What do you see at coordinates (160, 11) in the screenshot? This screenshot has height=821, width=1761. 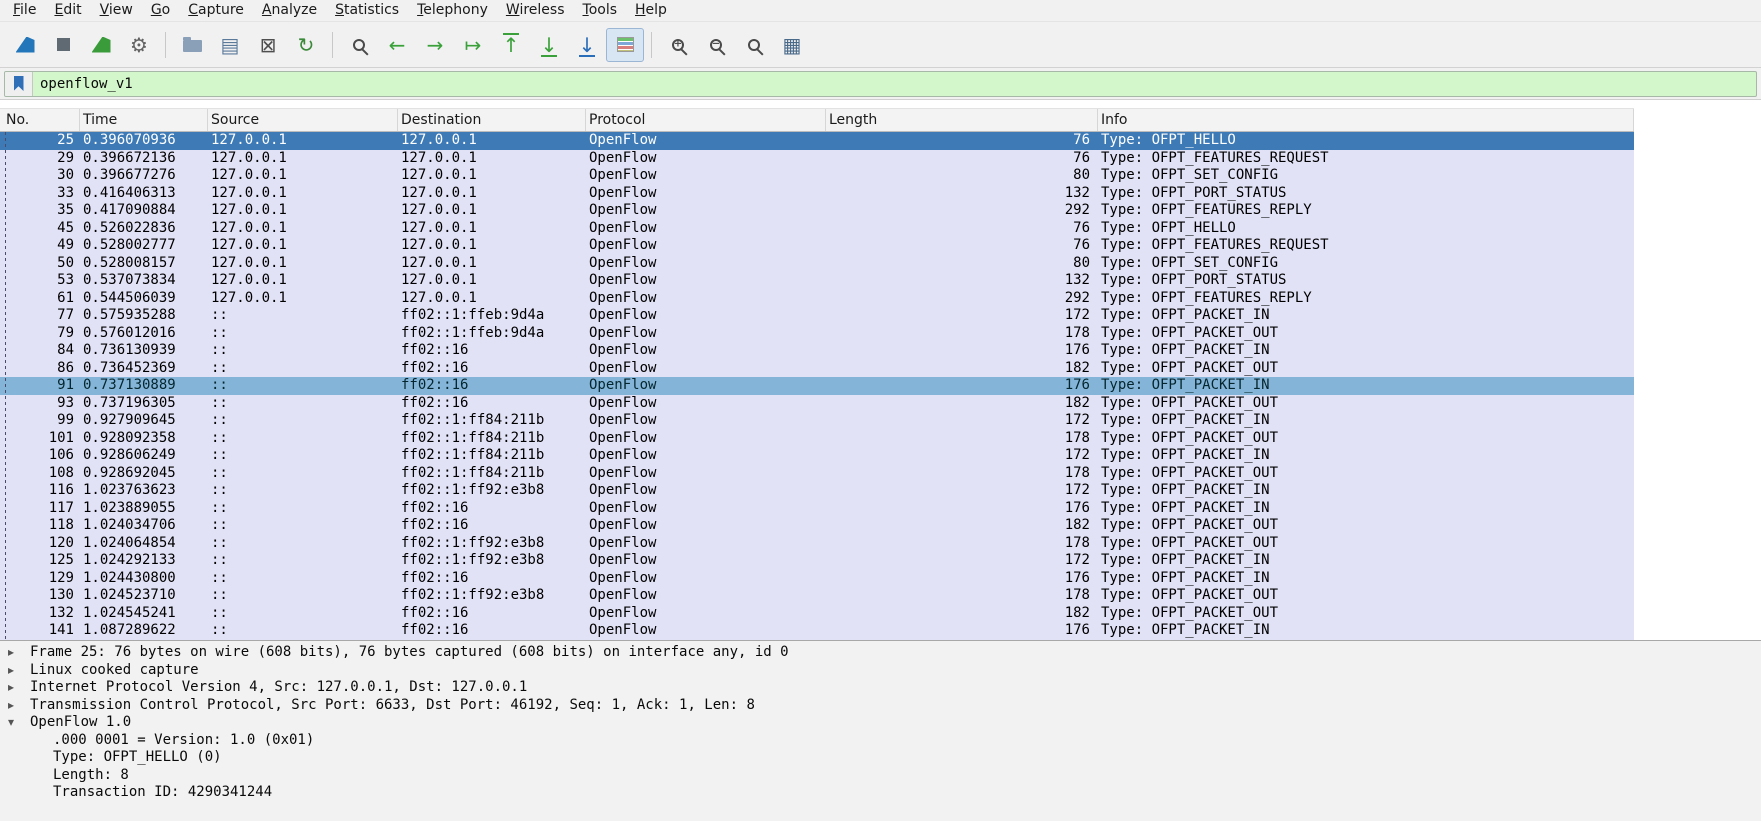 I see `menu-go: Go` at bounding box center [160, 11].